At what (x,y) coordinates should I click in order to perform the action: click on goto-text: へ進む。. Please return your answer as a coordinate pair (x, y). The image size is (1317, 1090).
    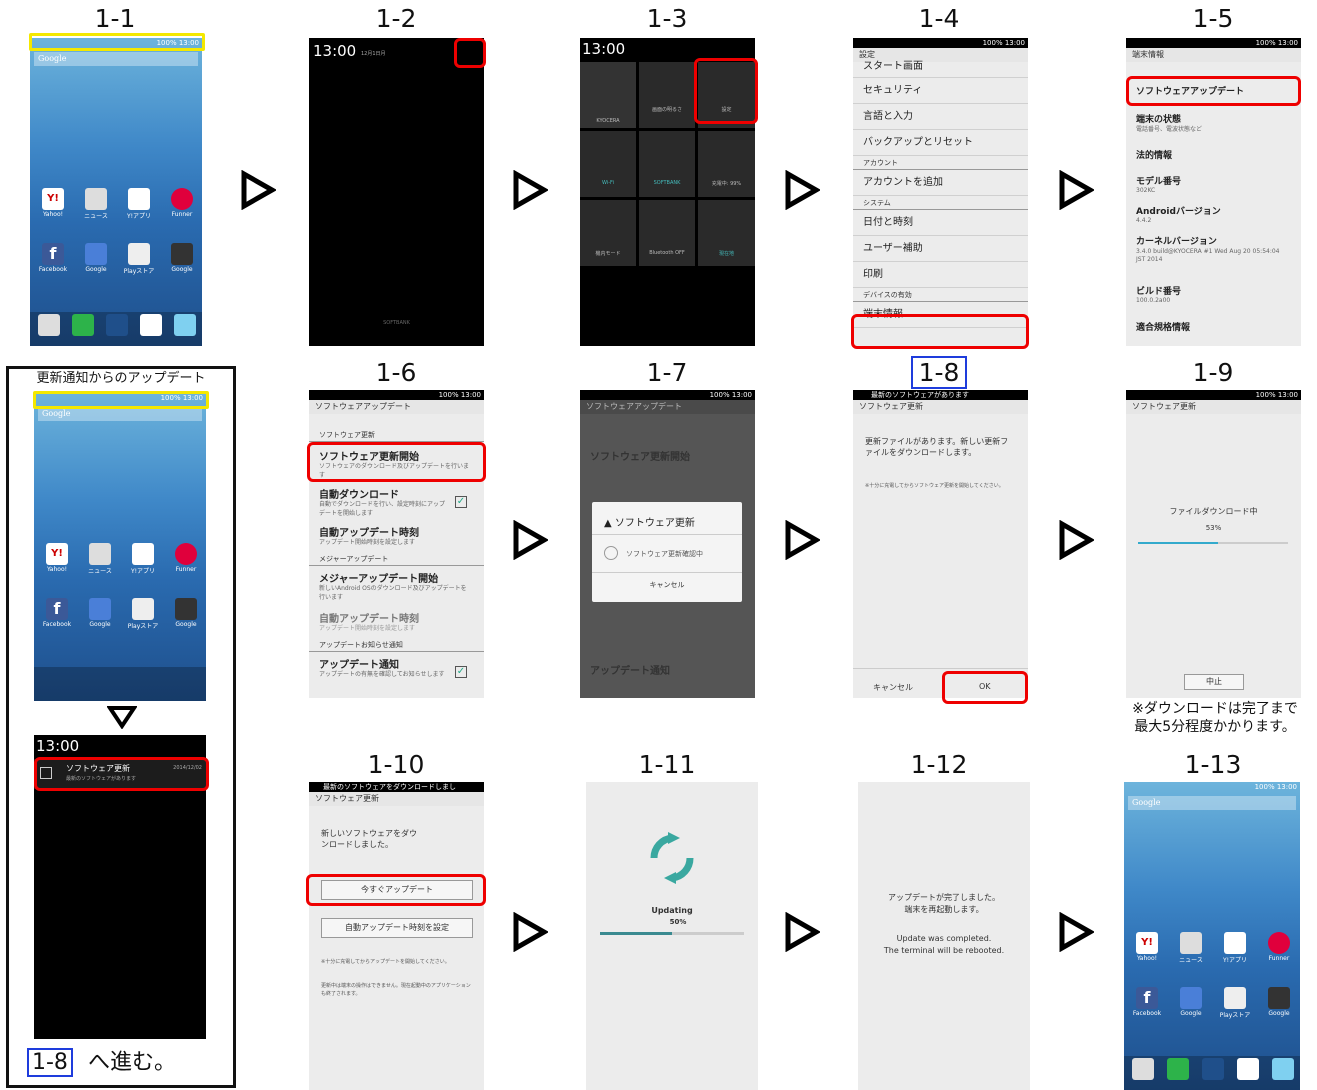
    Looking at the image, I should click on (131, 1062).